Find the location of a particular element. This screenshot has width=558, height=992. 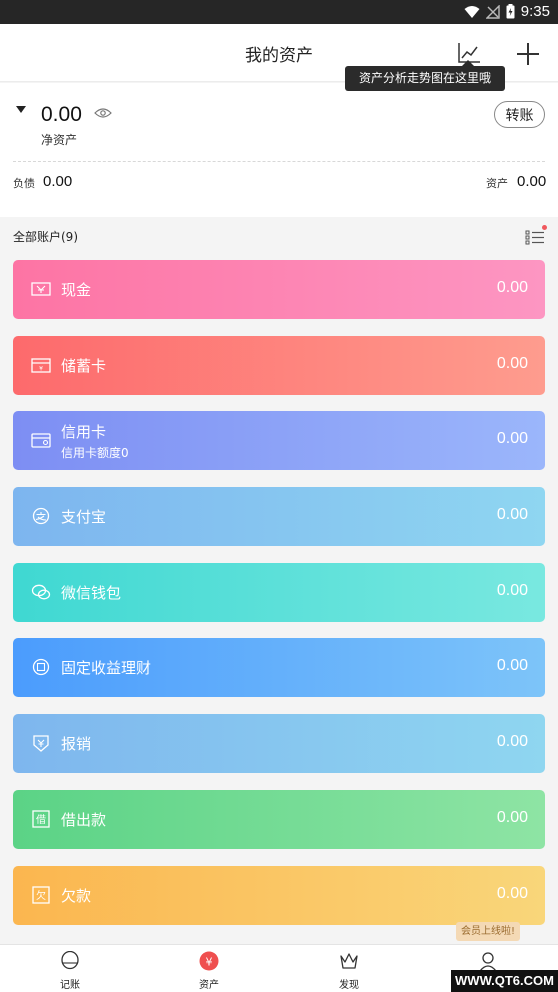

debt-icon: 欠 is located at coordinates (41, 895).